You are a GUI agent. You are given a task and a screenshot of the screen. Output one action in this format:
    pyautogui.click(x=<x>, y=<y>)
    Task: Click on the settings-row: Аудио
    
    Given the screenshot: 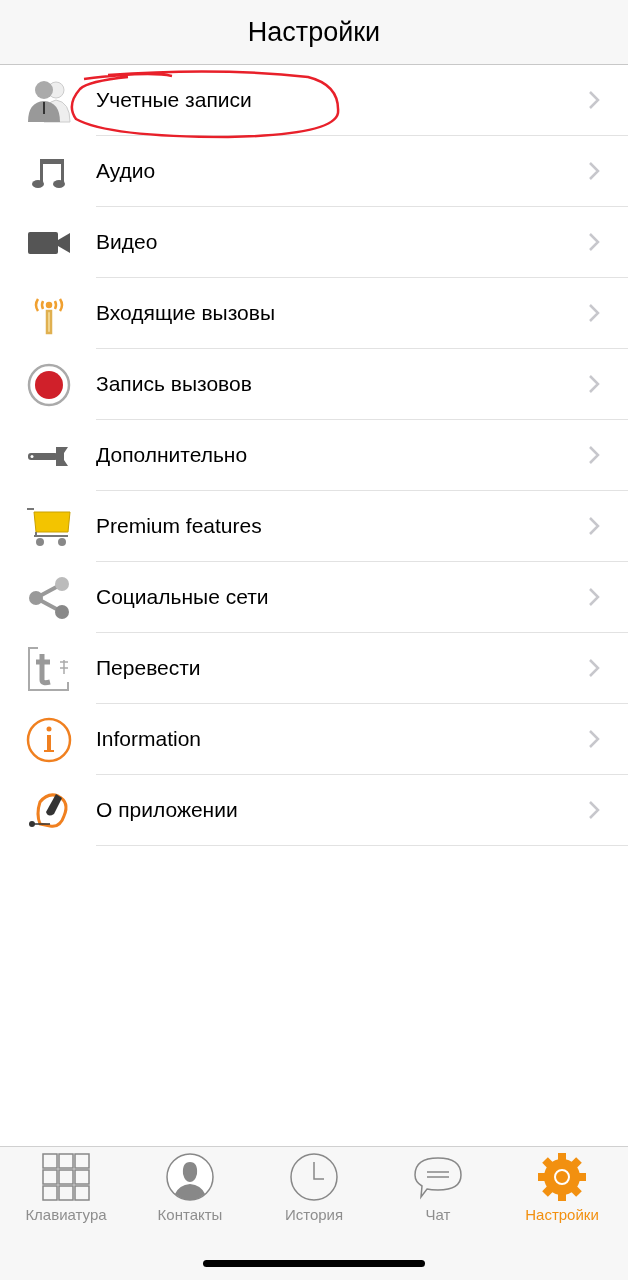 What is the action you would take?
    pyautogui.click(x=314, y=171)
    